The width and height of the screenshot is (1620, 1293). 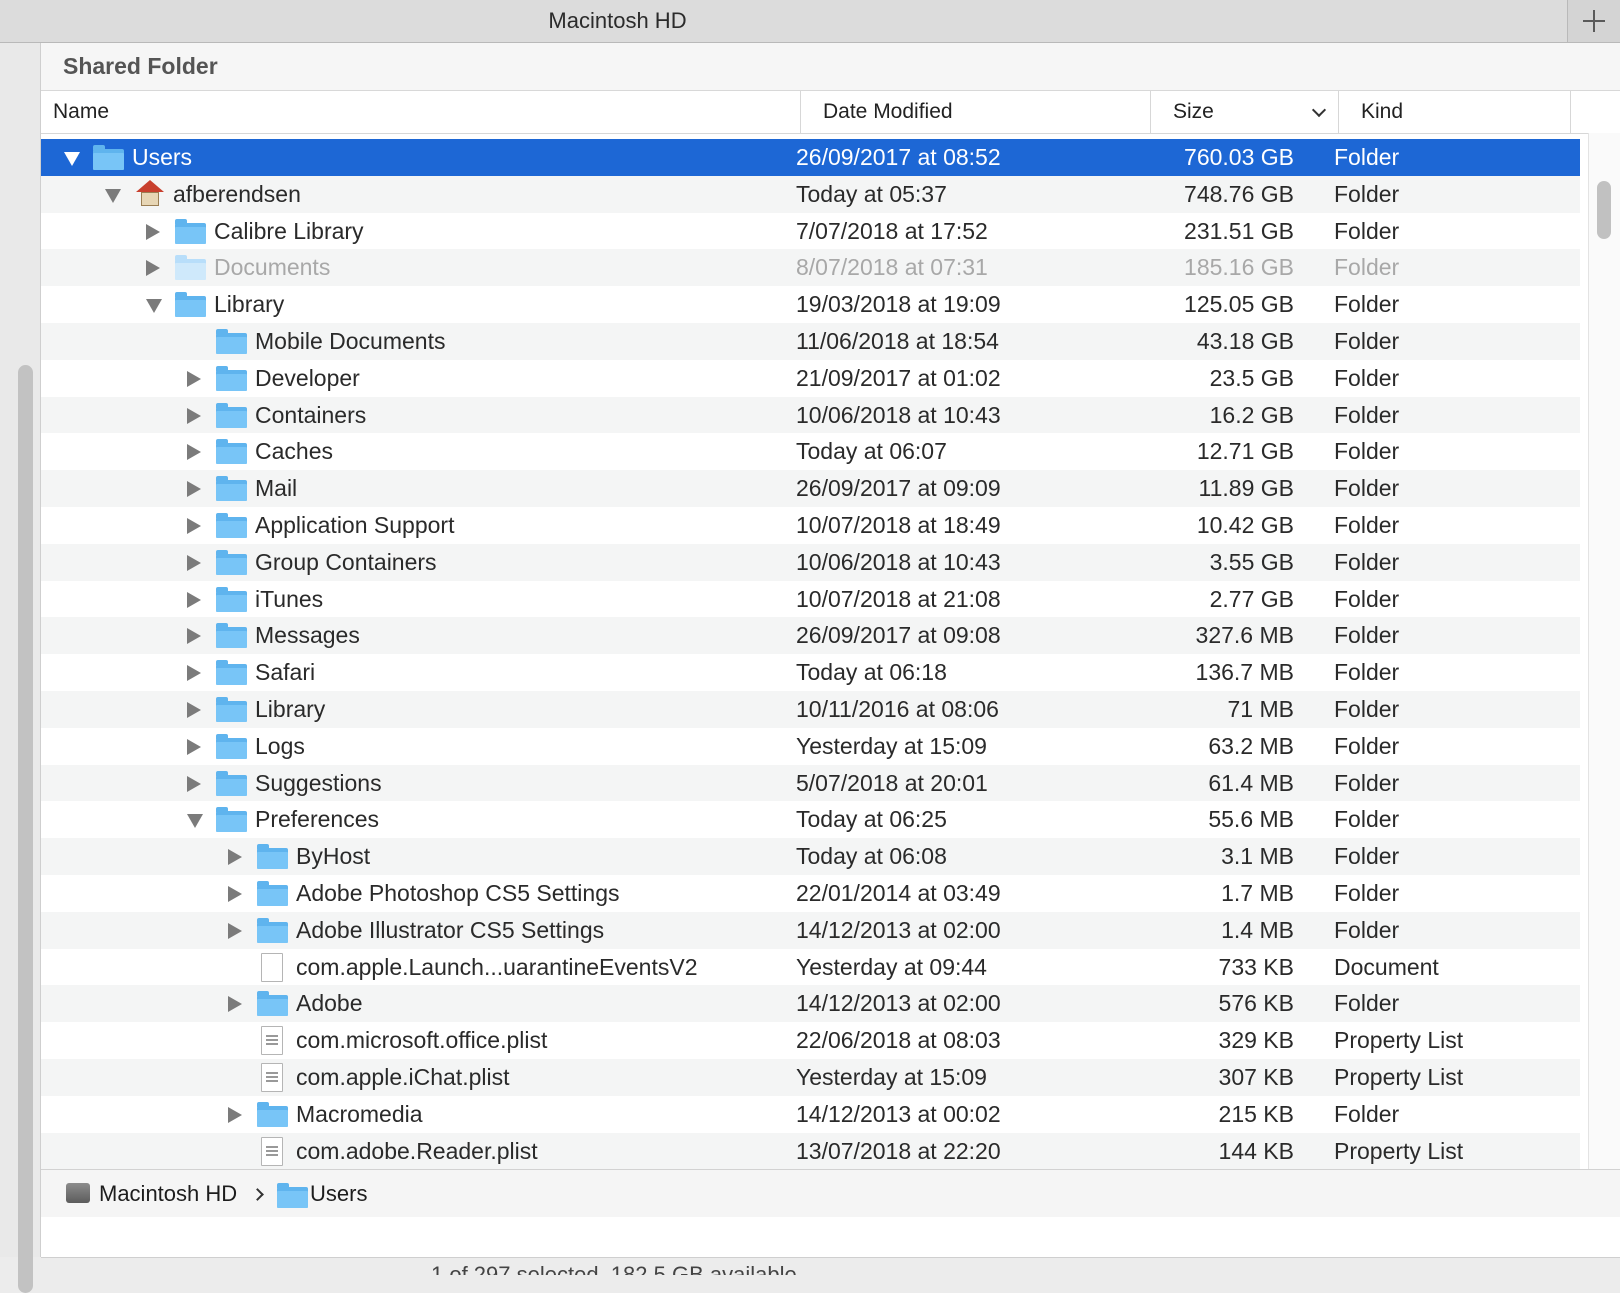 I want to click on path-item-macintosh-hd: Macintosh HD, so click(x=168, y=1193).